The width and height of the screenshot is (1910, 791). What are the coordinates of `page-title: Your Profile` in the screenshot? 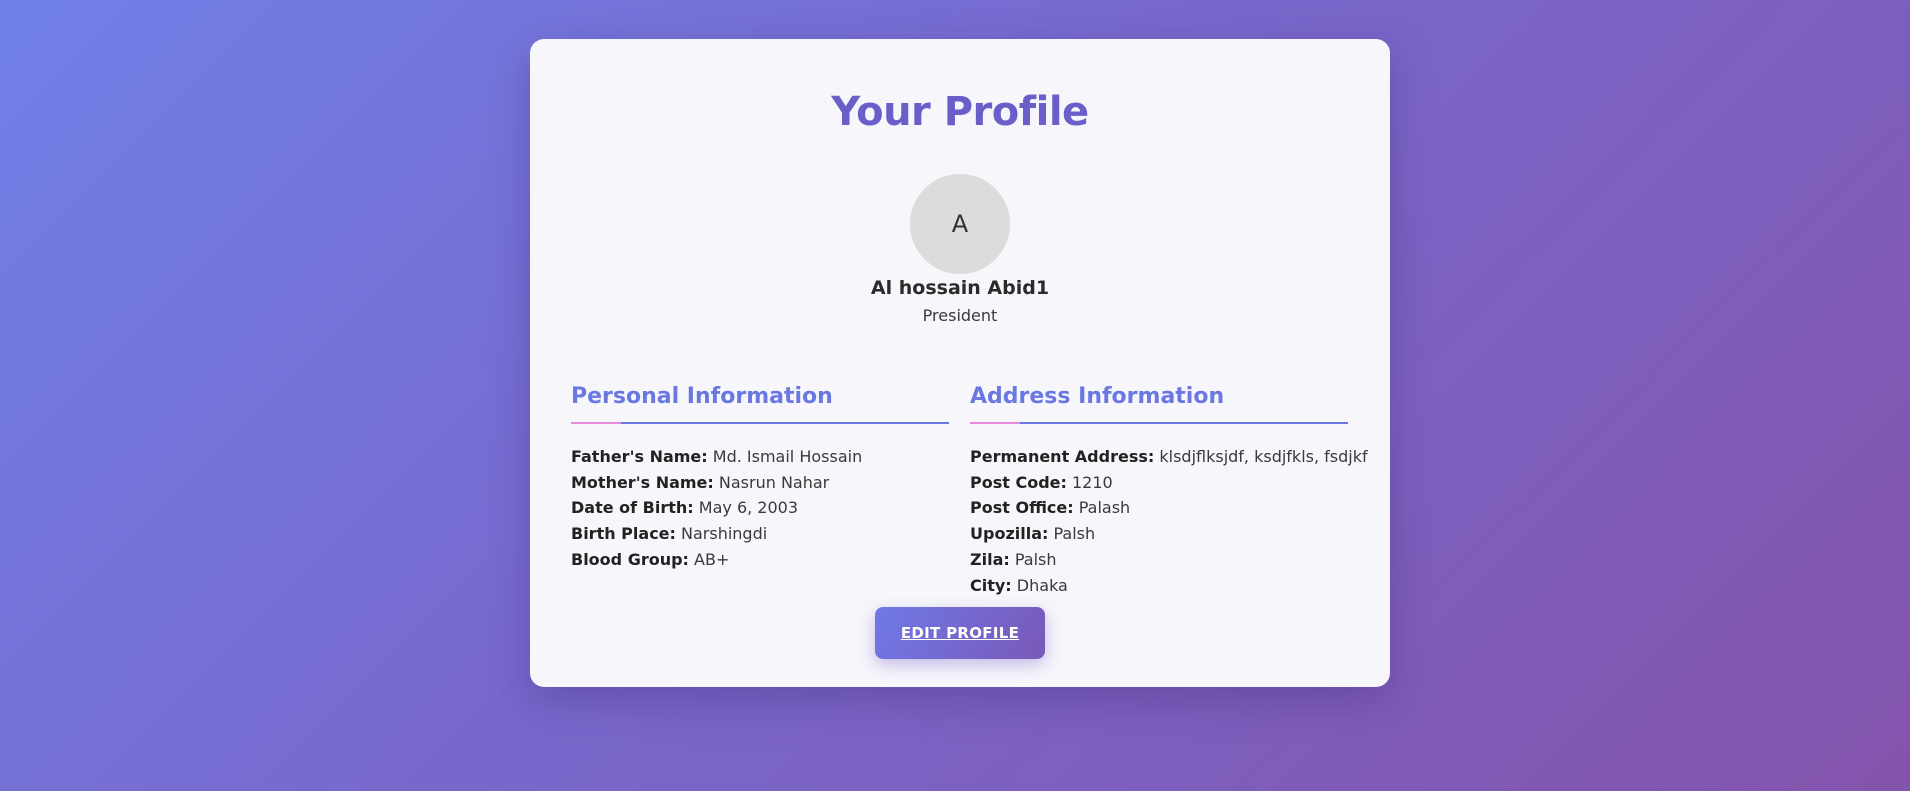 It's located at (960, 112).